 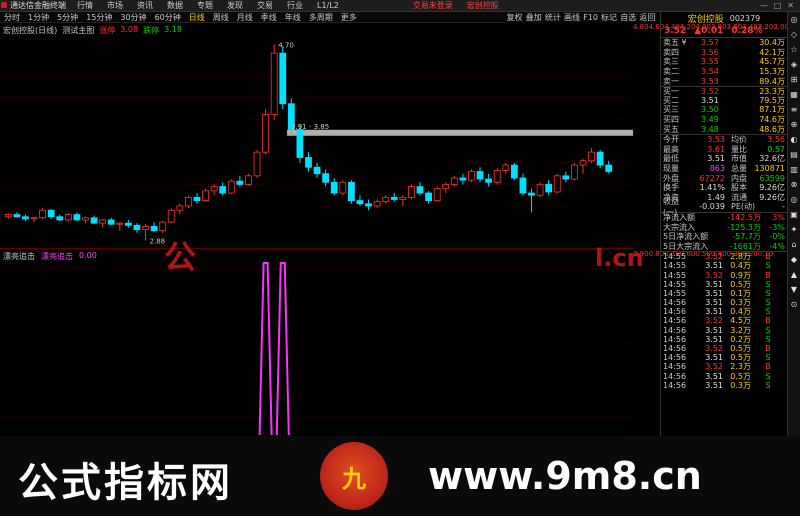 What do you see at coordinates (19, 256) in the screenshot?
I see `indicator-title: 漂亮追击` at bounding box center [19, 256].